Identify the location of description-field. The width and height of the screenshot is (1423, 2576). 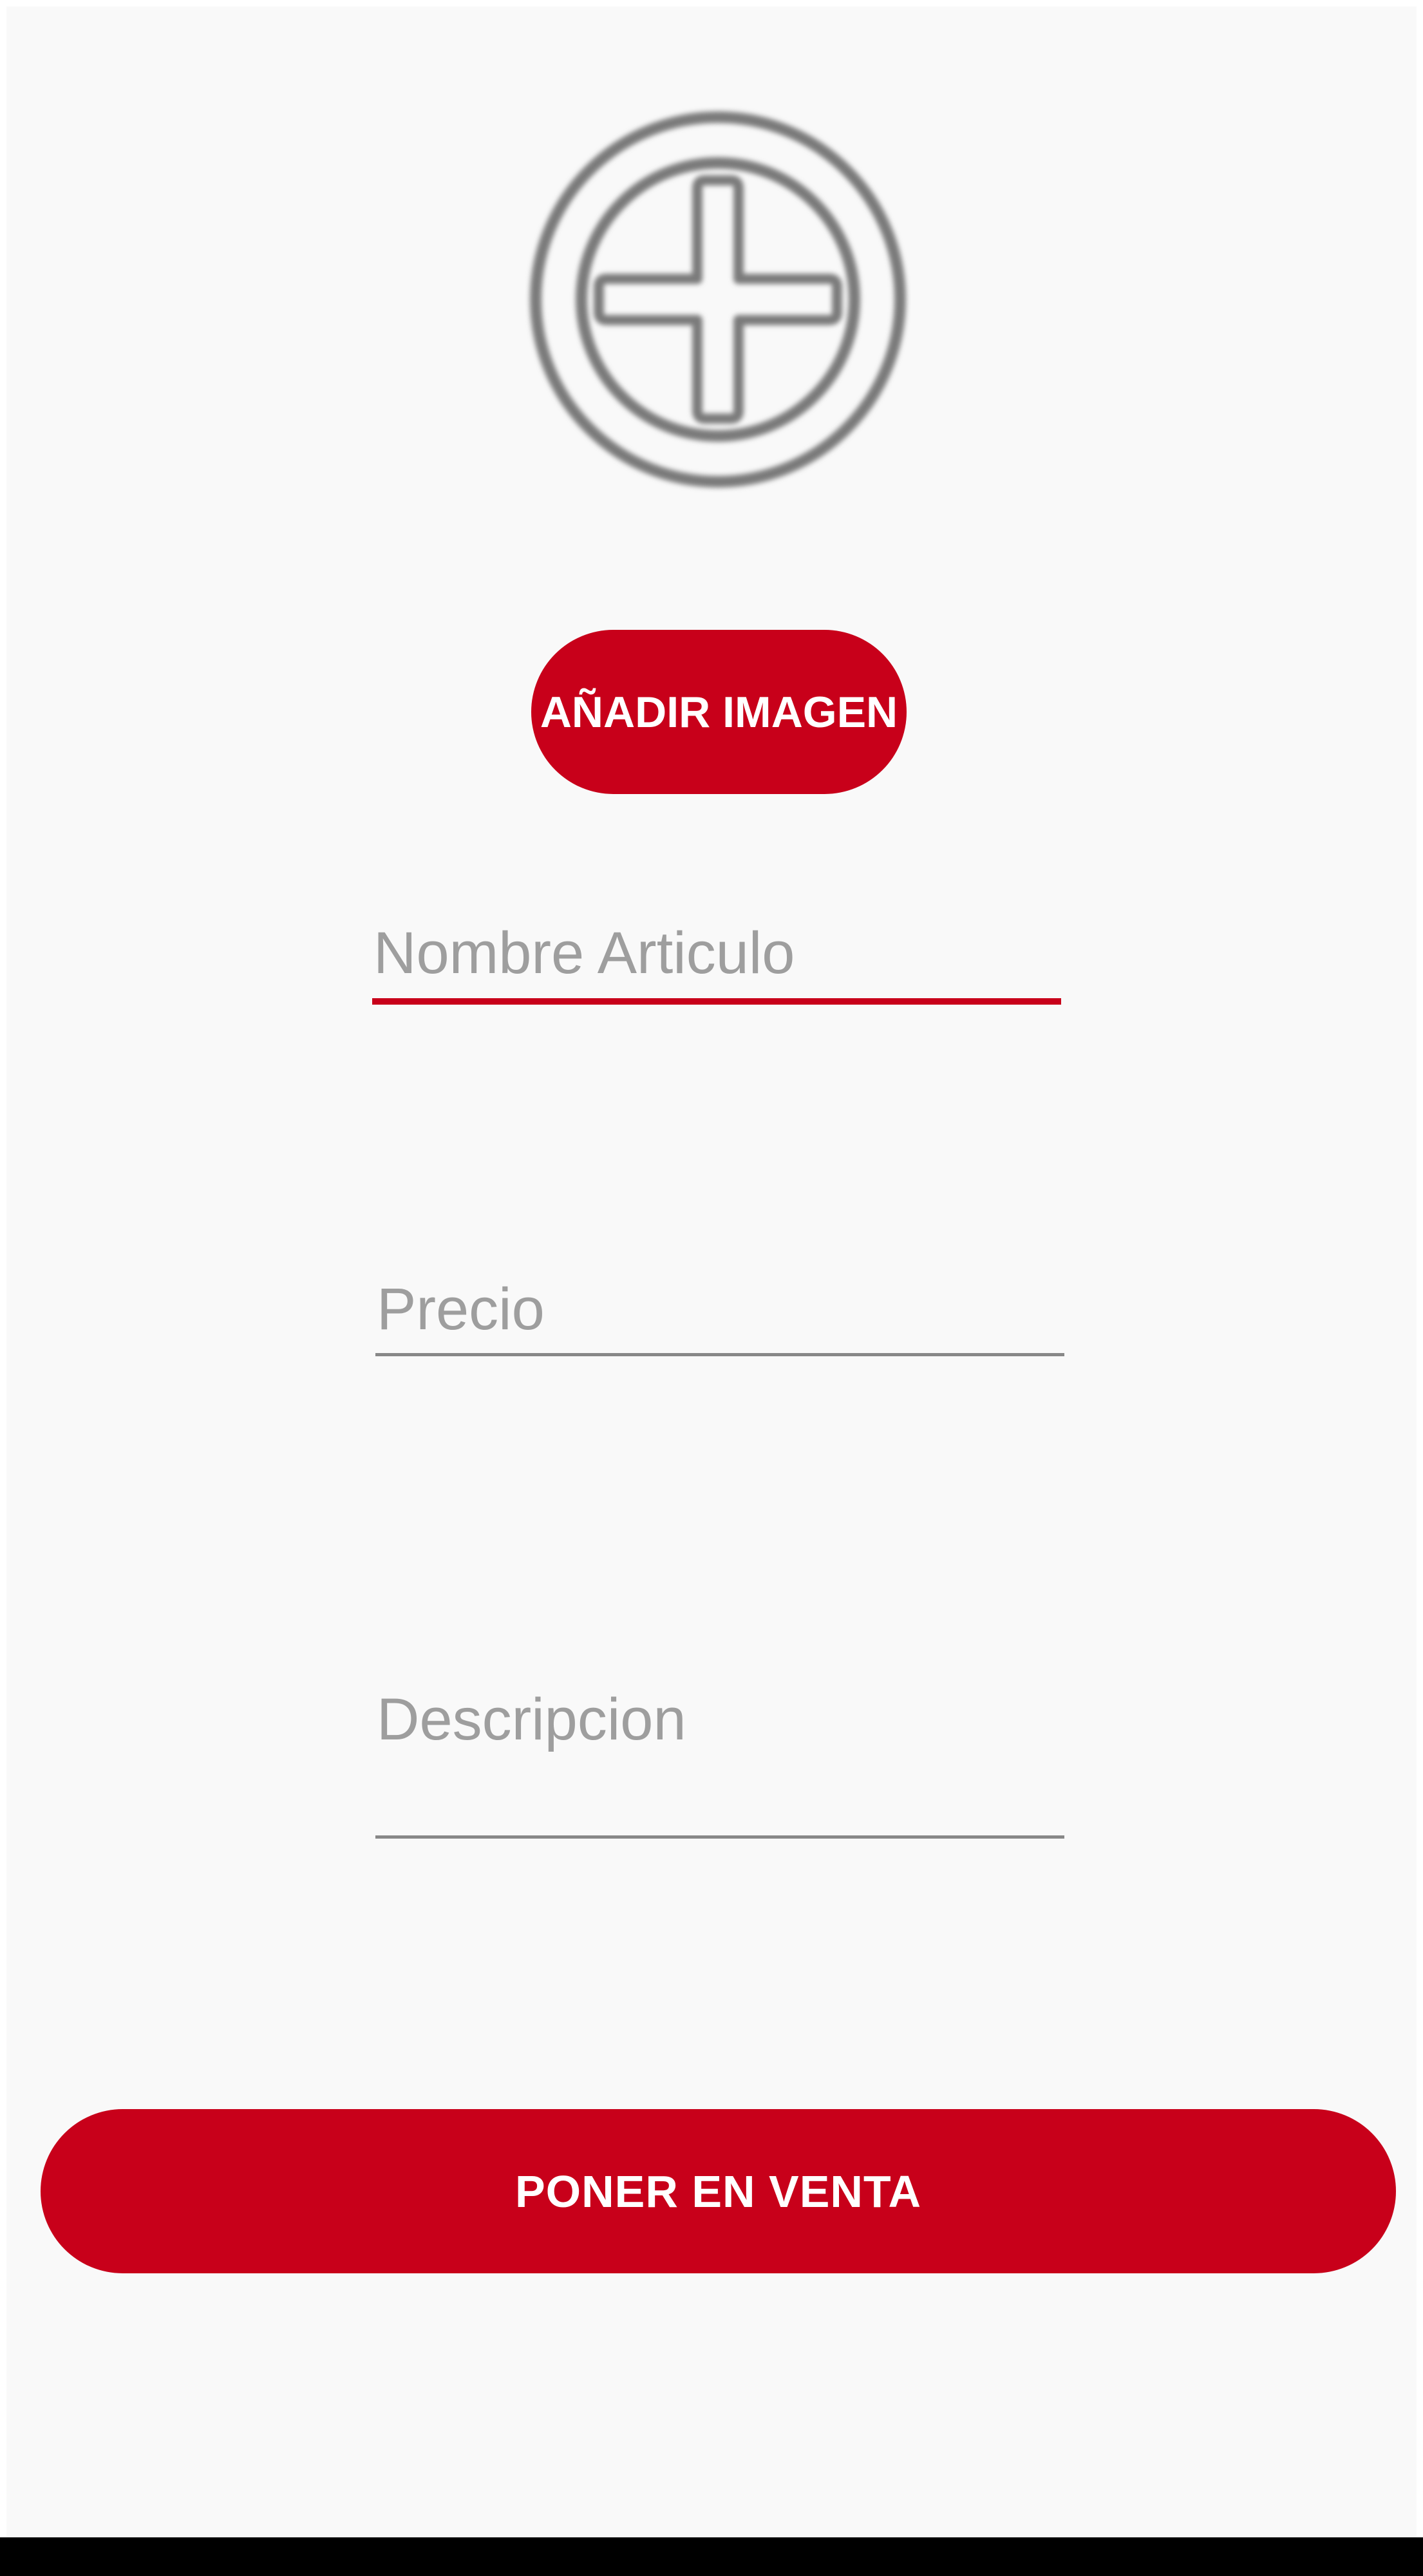
(720, 1760).